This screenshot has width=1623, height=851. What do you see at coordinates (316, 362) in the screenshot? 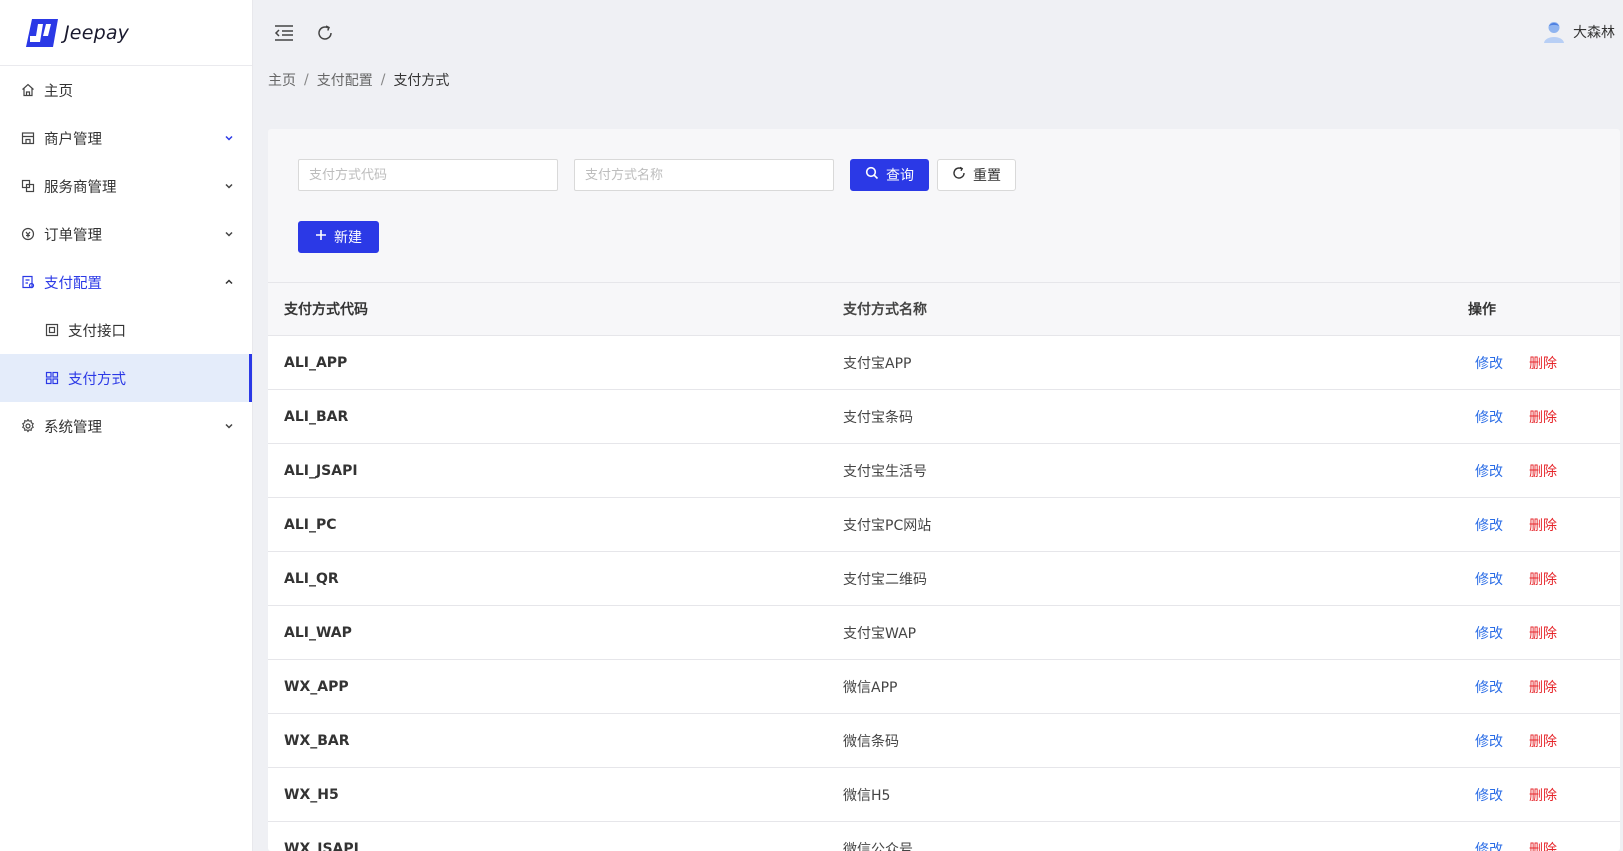
I see `pay-method-code: ALI_APP` at bounding box center [316, 362].